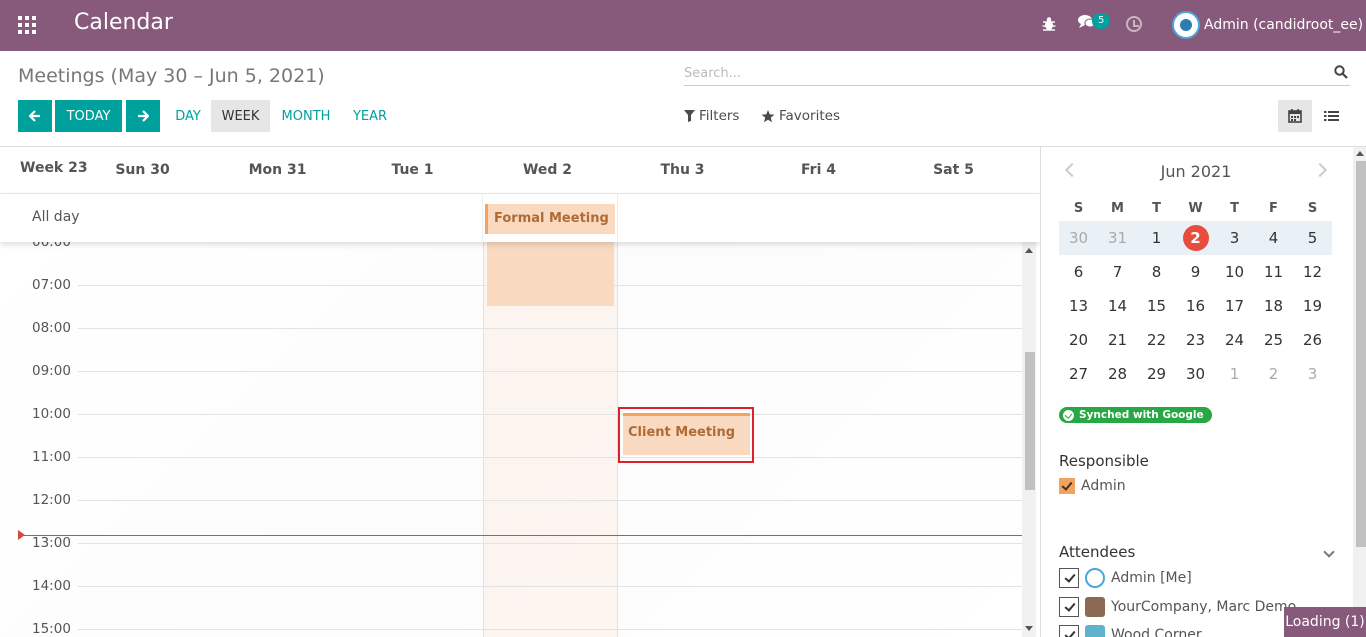 The width and height of the screenshot is (1366, 637). What do you see at coordinates (1156, 306) in the screenshot?
I see `mini-day: 15` at bounding box center [1156, 306].